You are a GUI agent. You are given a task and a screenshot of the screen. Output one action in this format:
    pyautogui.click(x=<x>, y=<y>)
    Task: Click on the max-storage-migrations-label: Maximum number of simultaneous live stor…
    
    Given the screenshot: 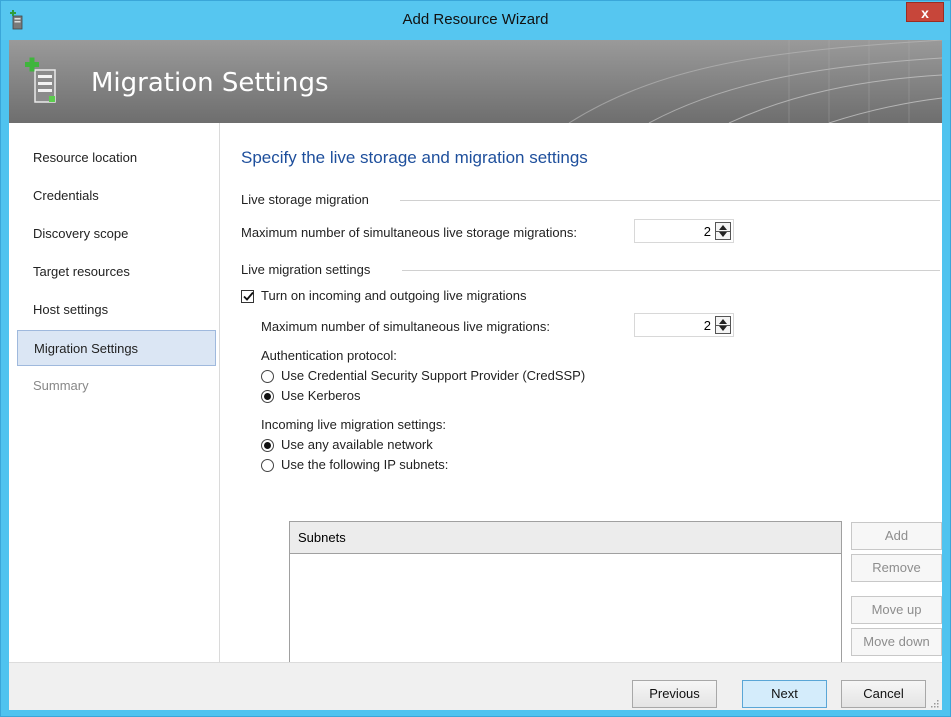 What is the action you would take?
    pyautogui.click(x=409, y=232)
    